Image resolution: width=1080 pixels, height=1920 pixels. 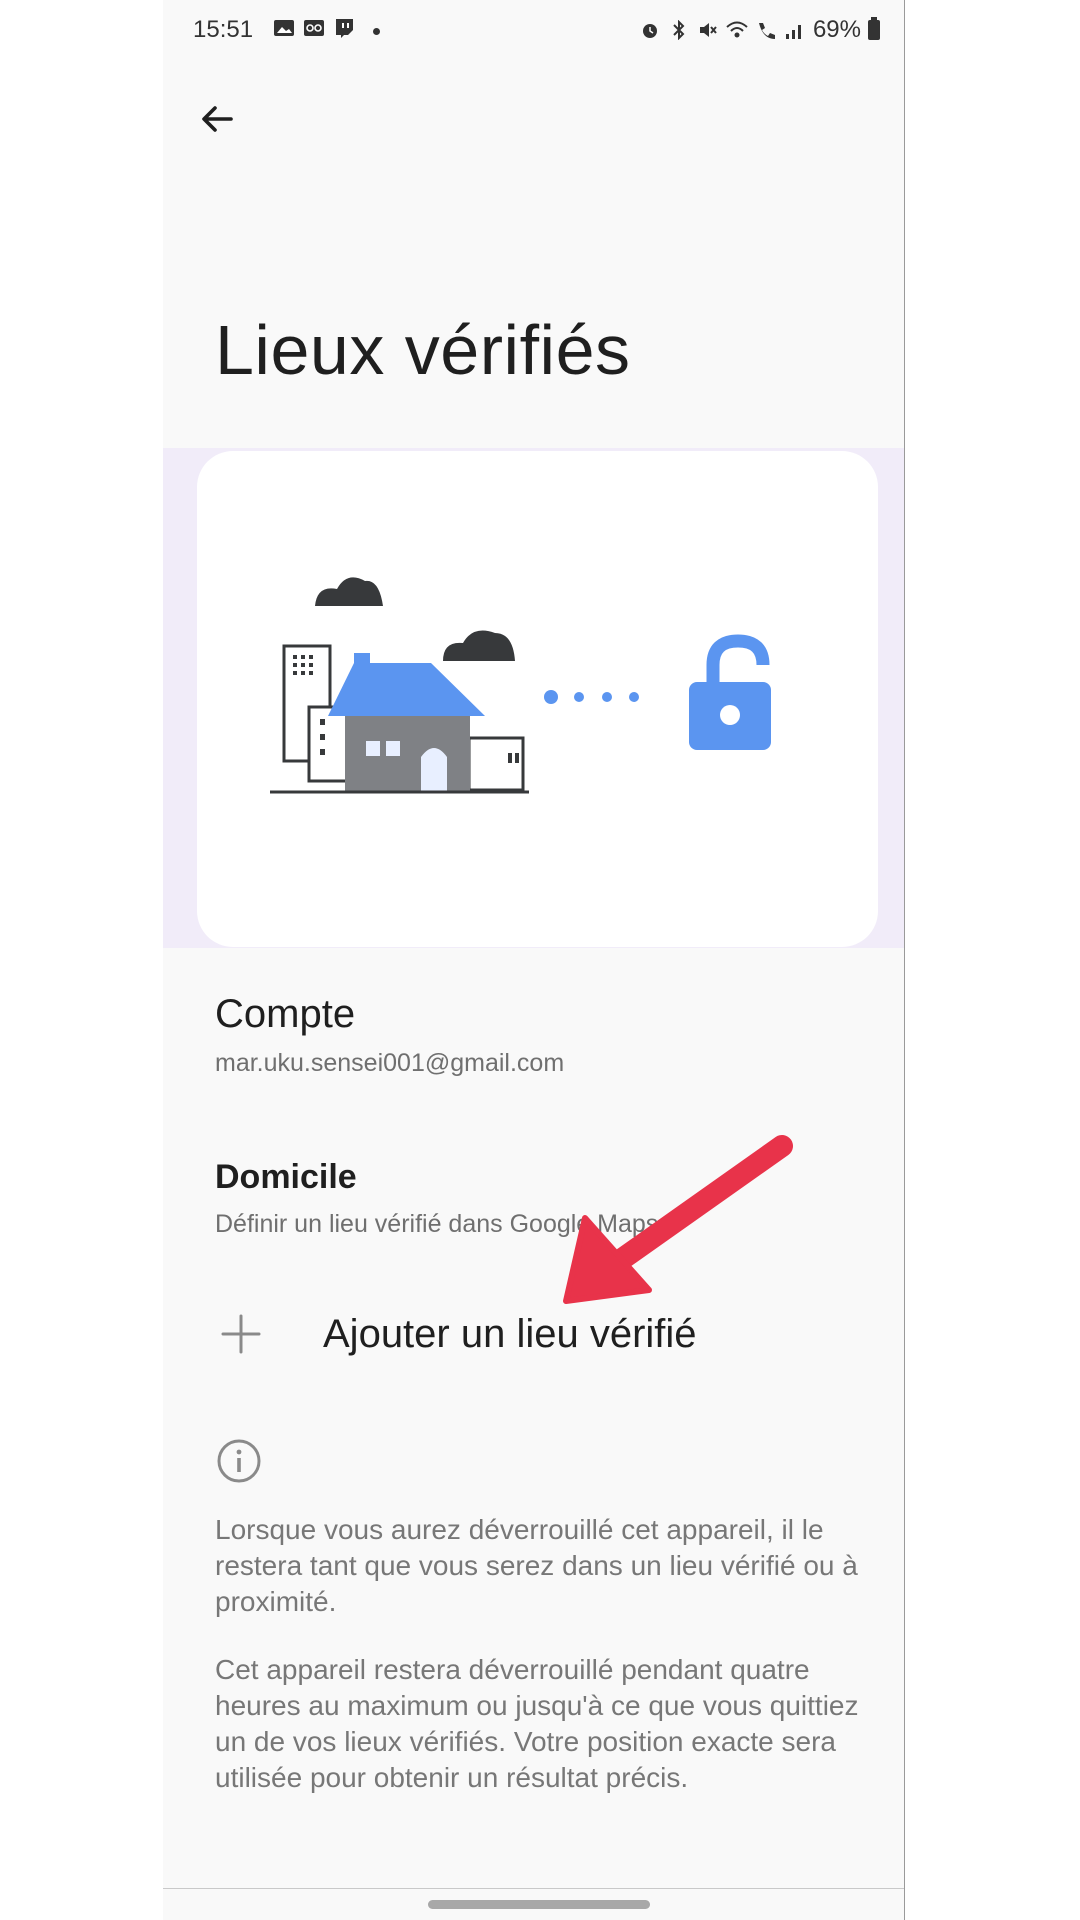 What do you see at coordinates (376, 31) in the screenshot?
I see `dot-icon` at bounding box center [376, 31].